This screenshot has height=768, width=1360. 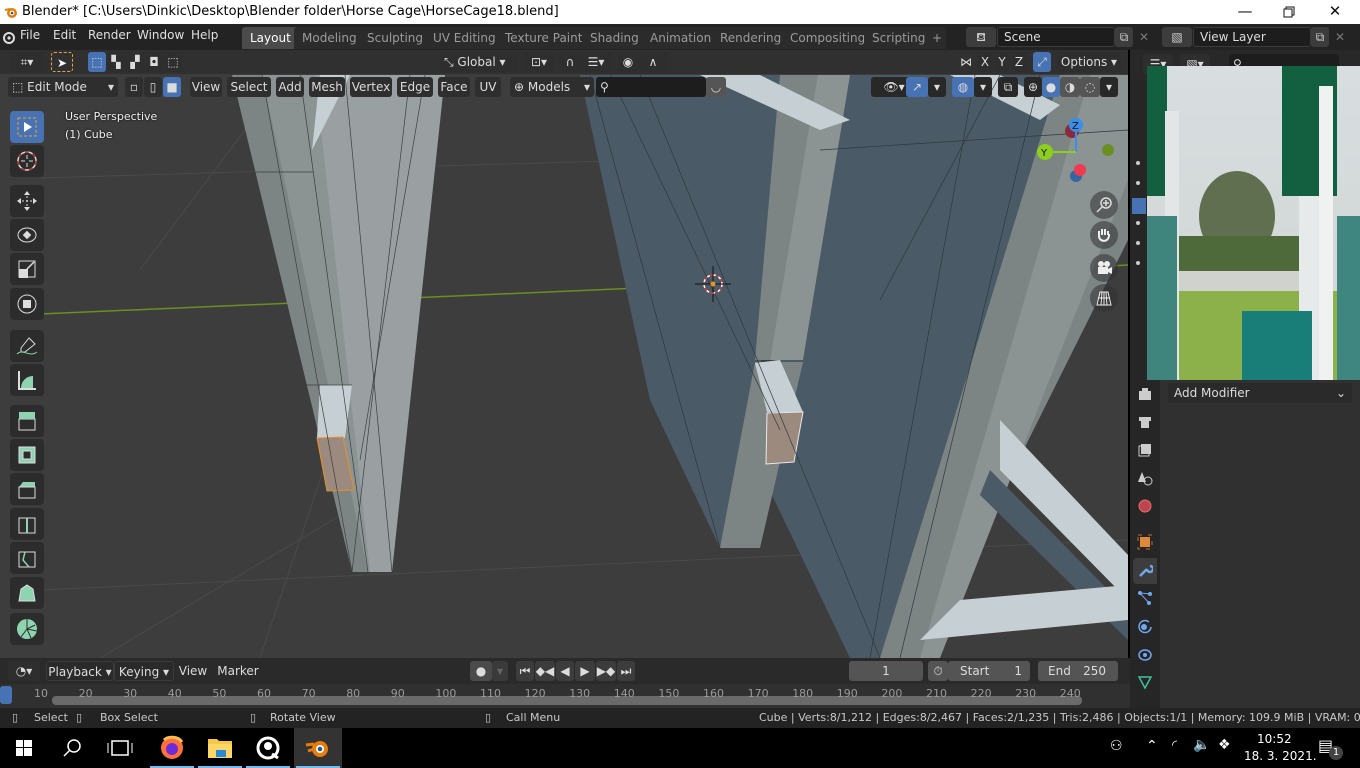 What do you see at coordinates (1152, 746) in the screenshot?
I see `show-hidden-icons-chevron-icon: ⌃` at bounding box center [1152, 746].